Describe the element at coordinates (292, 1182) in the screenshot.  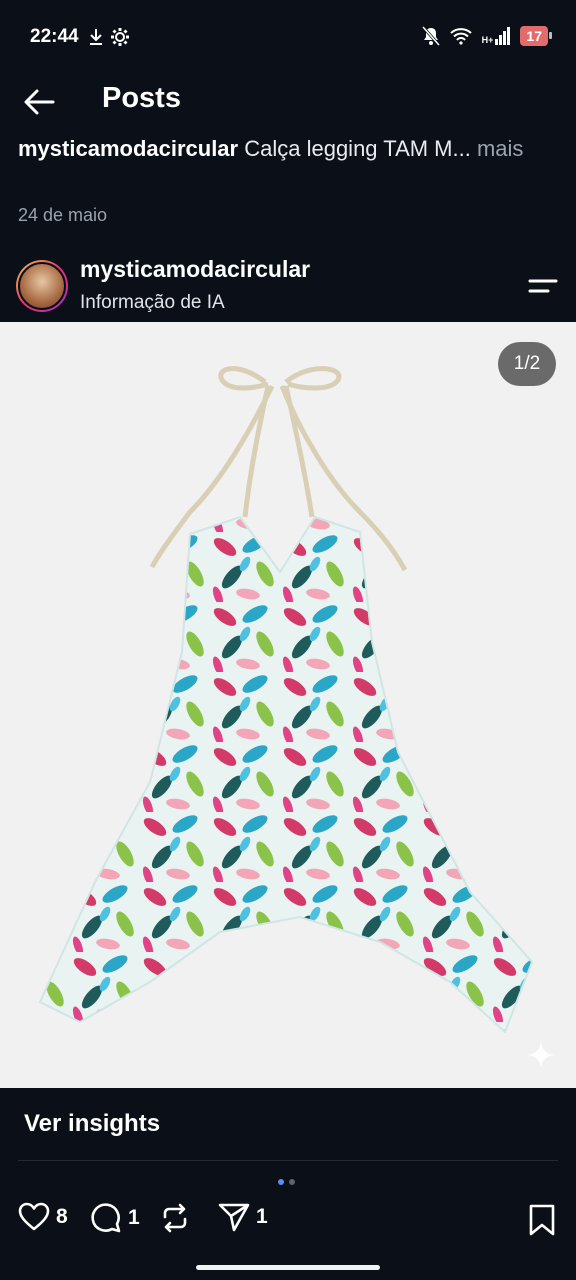
I see `carousel-dot` at that location.